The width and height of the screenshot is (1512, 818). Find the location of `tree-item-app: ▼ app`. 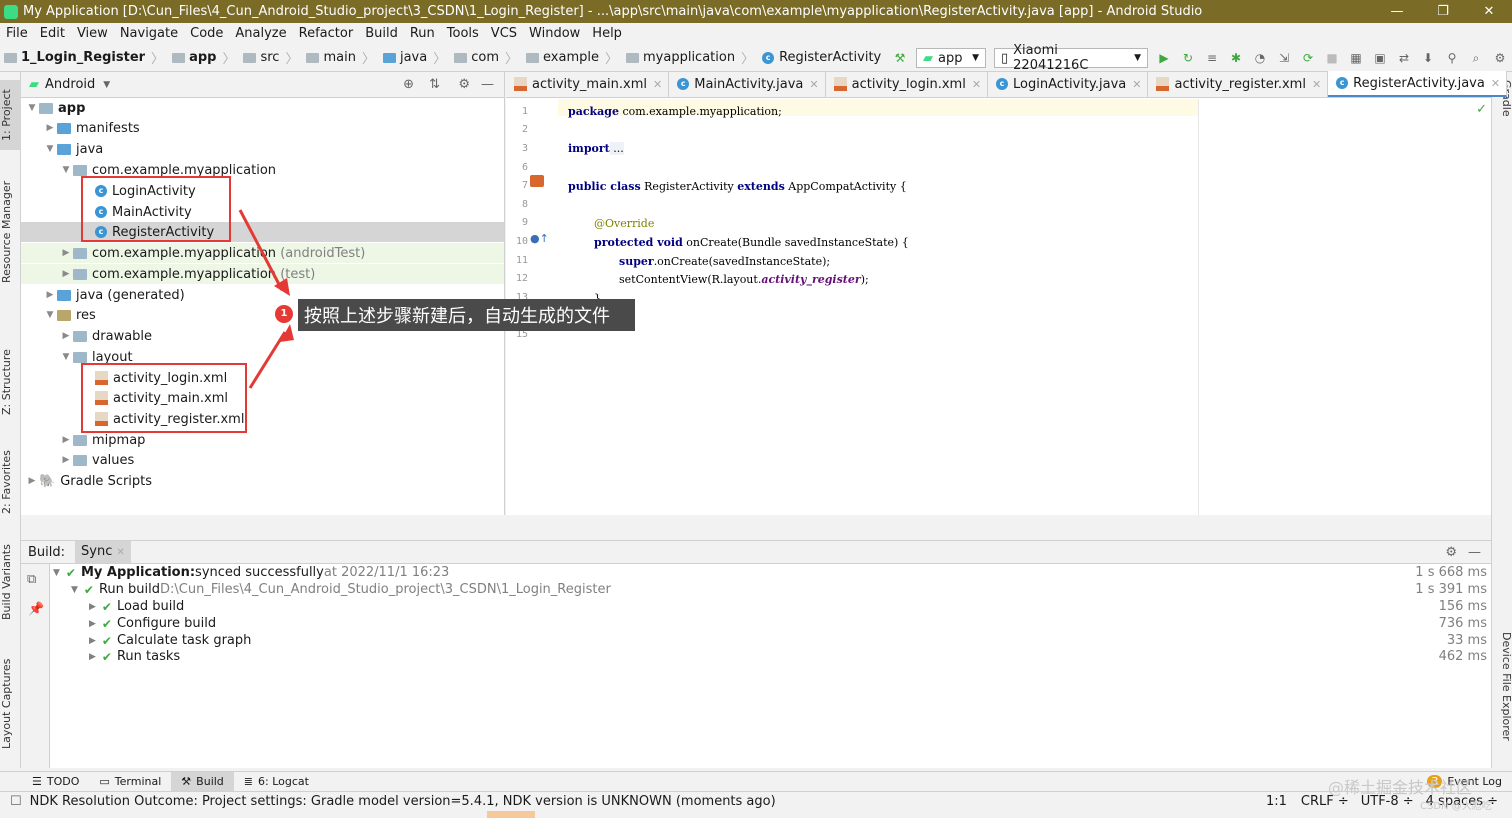

tree-item-app: ▼ app is located at coordinates (262, 108).